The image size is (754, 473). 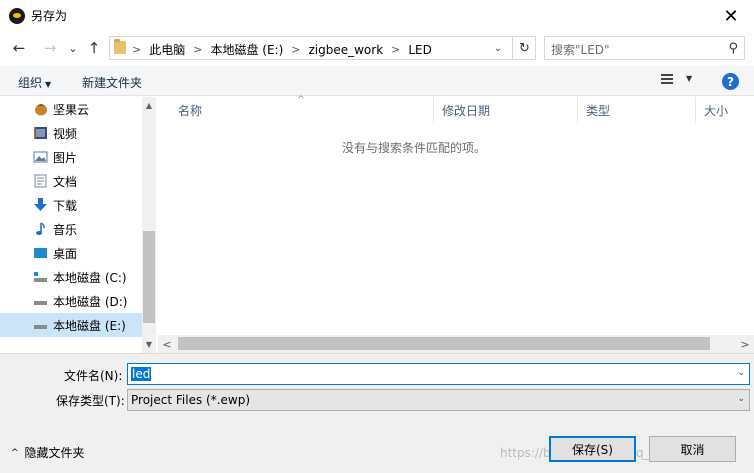 What do you see at coordinates (420, 50) in the screenshot?
I see `breadcrumb-item-led: LED` at bounding box center [420, 50].